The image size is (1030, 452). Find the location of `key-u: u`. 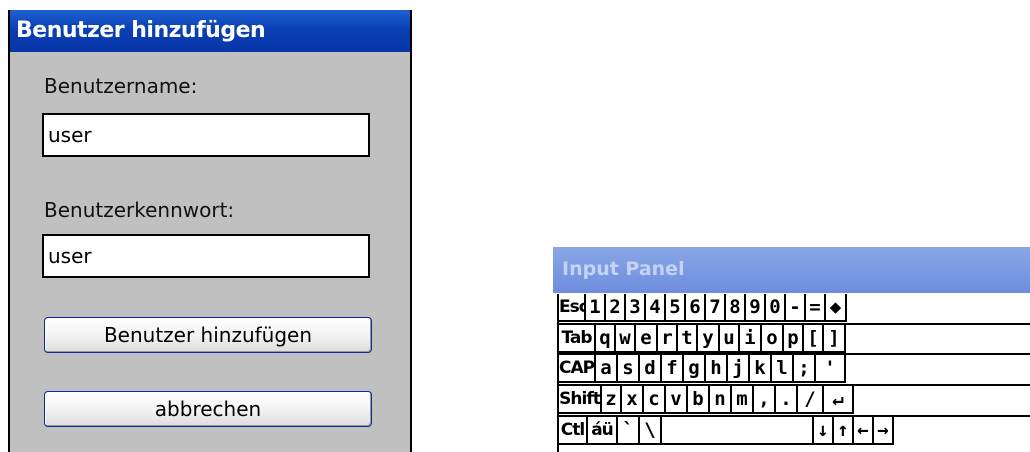

key-u: u is located at coordinates (730, 339).